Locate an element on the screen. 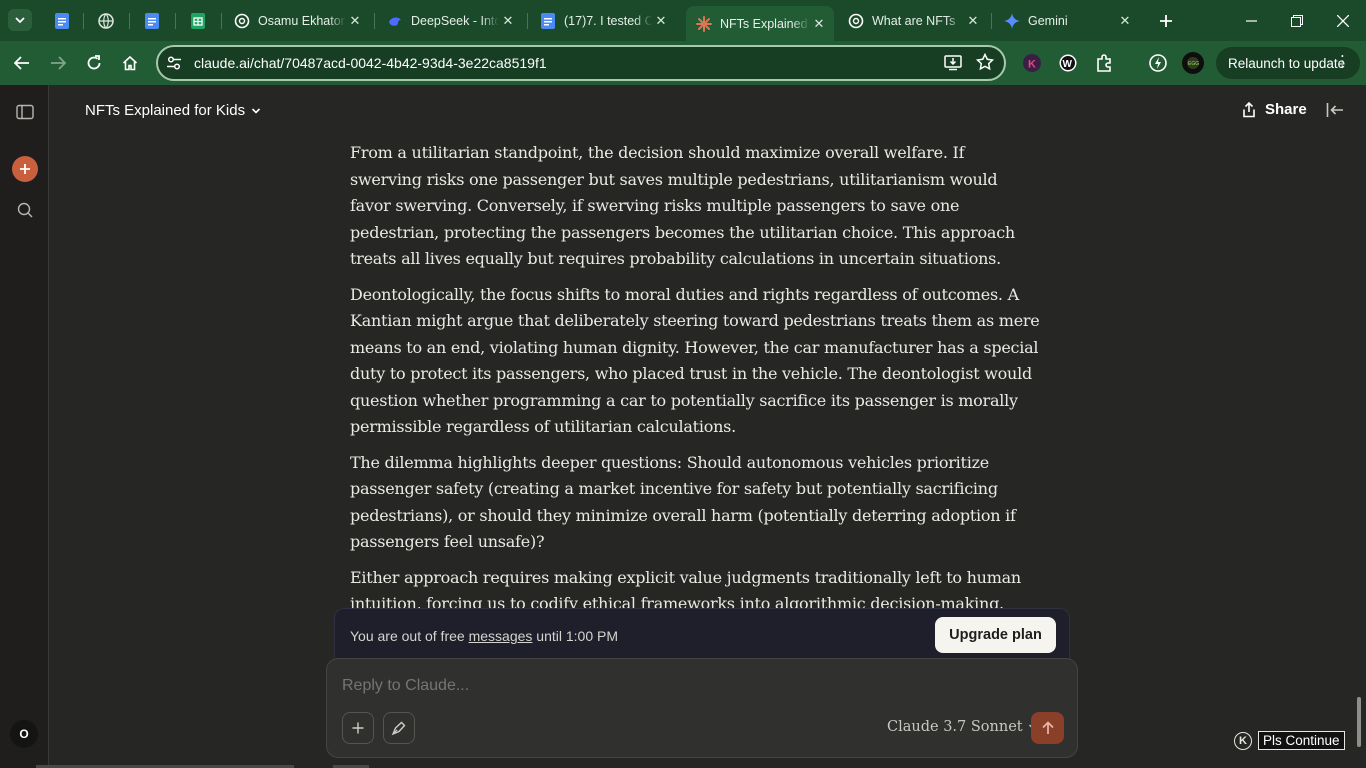  model-label: Claude 3.7 Sonnet is located at coordinates (955, 727).